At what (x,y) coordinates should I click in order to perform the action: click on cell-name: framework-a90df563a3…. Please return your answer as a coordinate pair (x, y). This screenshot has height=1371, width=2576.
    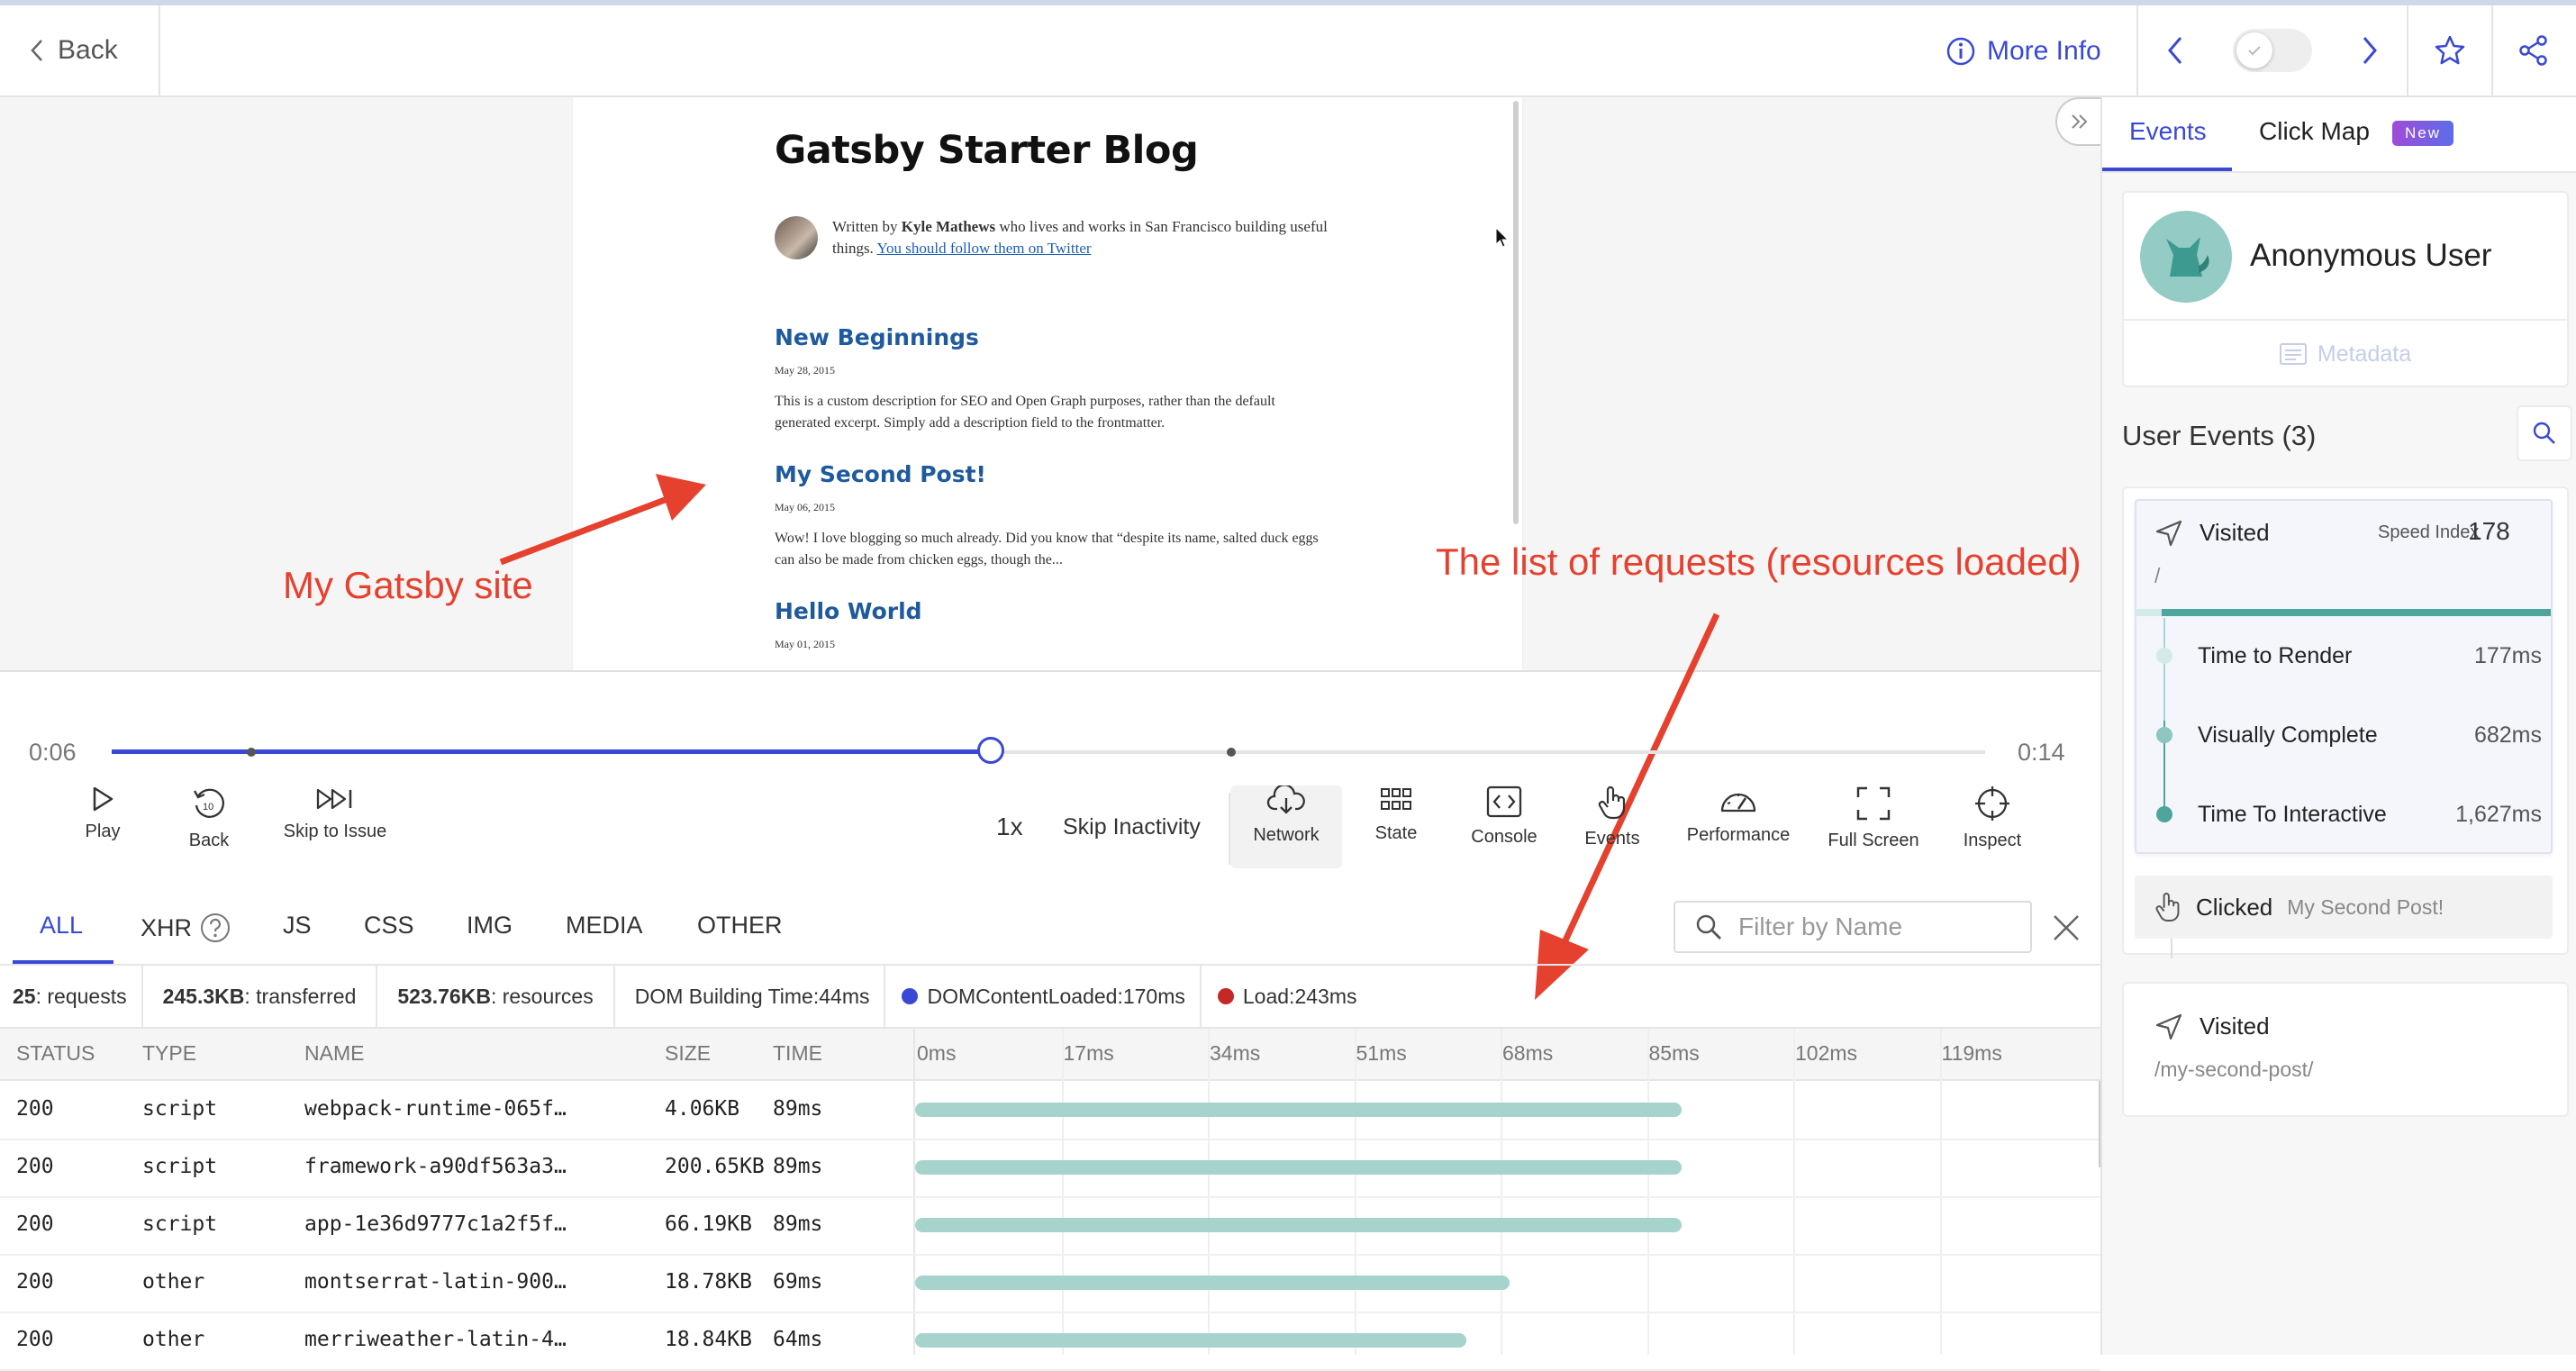
    Looking at the image, I should click on (435, 1166).